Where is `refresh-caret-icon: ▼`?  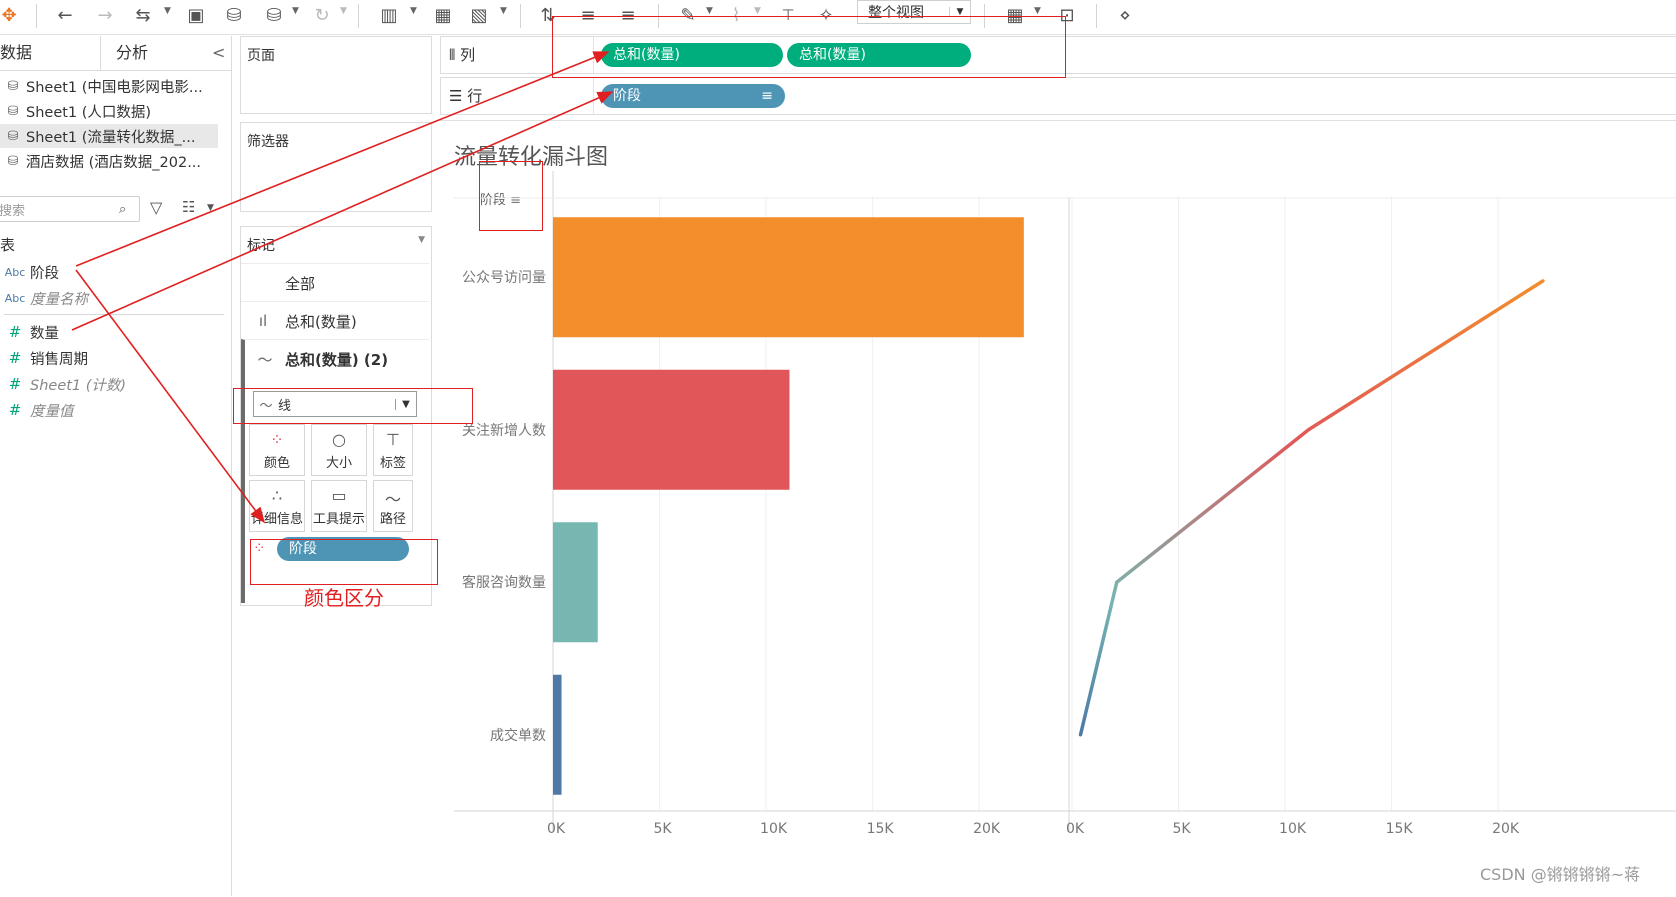 refresh-caret-icon: ▼ is located at coordinates (343, 11).